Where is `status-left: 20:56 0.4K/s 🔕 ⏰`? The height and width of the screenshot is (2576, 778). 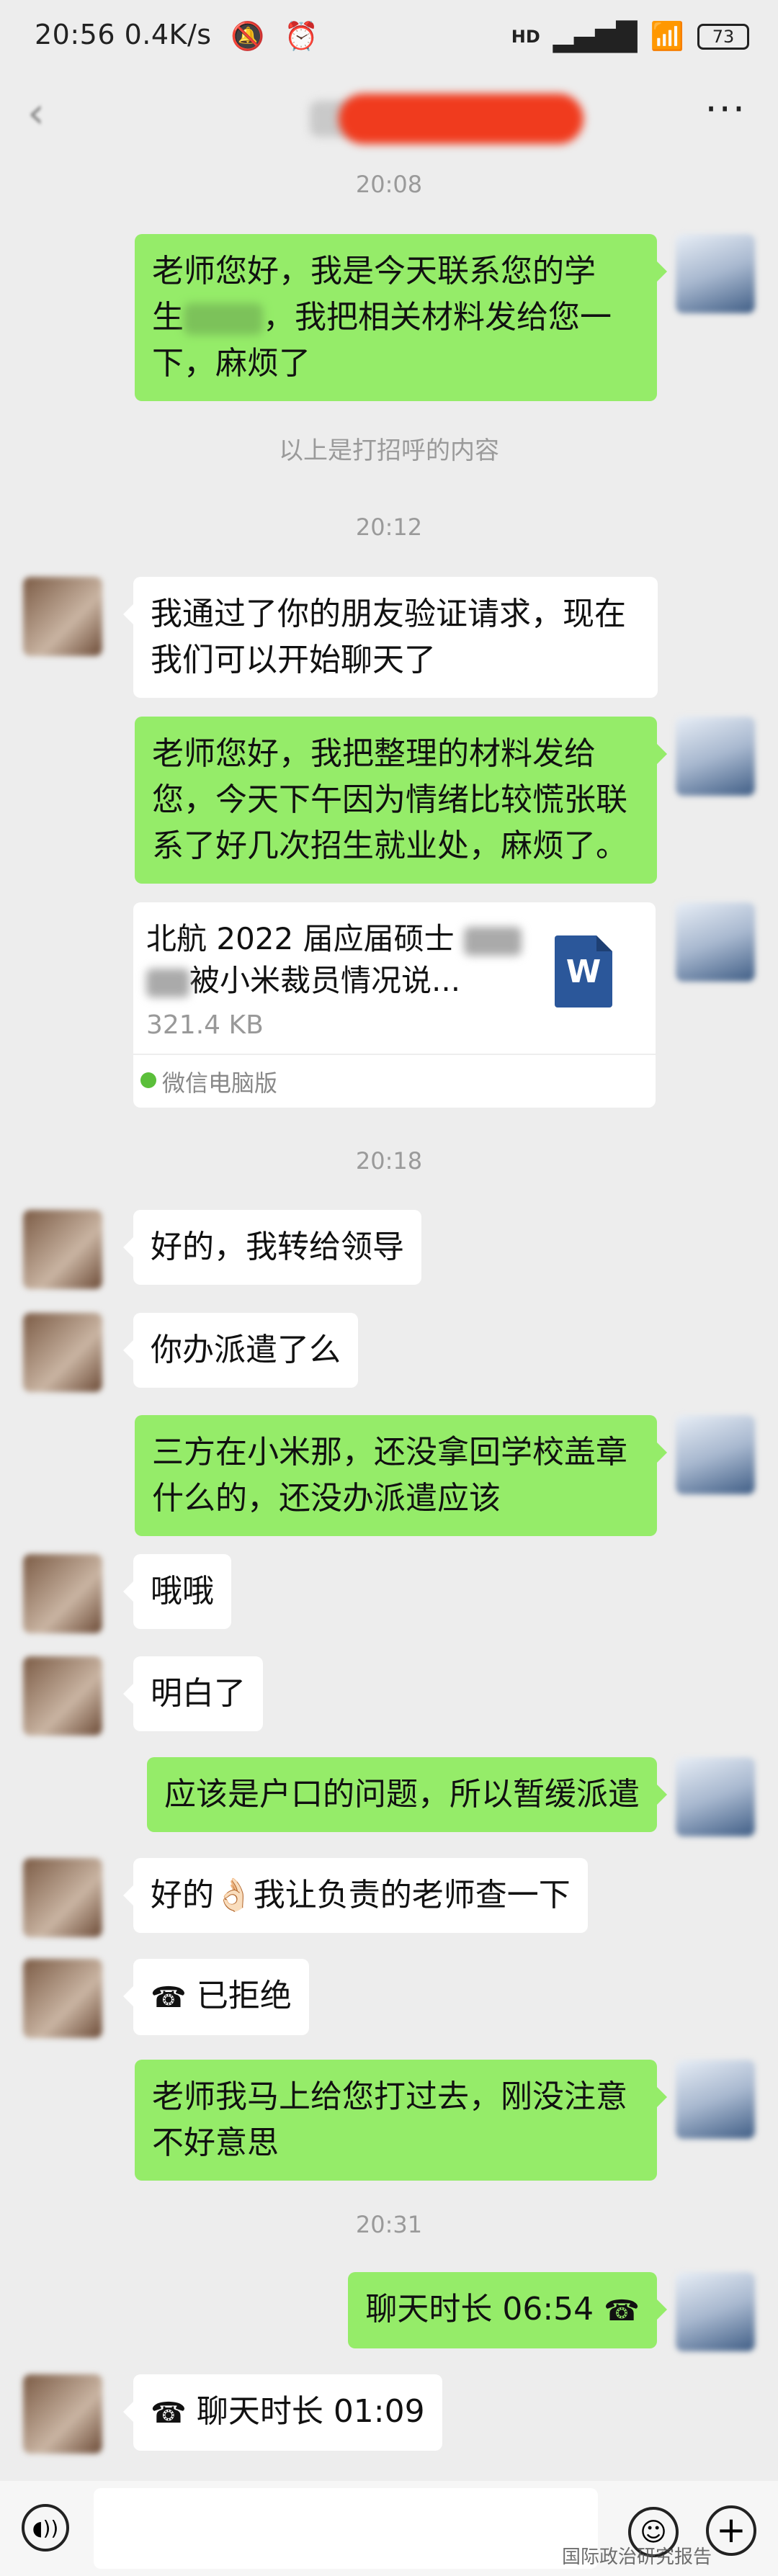
status-left: 20:56 0.4K/s 🔕 ⏰ is located at coordinates (176, 36).